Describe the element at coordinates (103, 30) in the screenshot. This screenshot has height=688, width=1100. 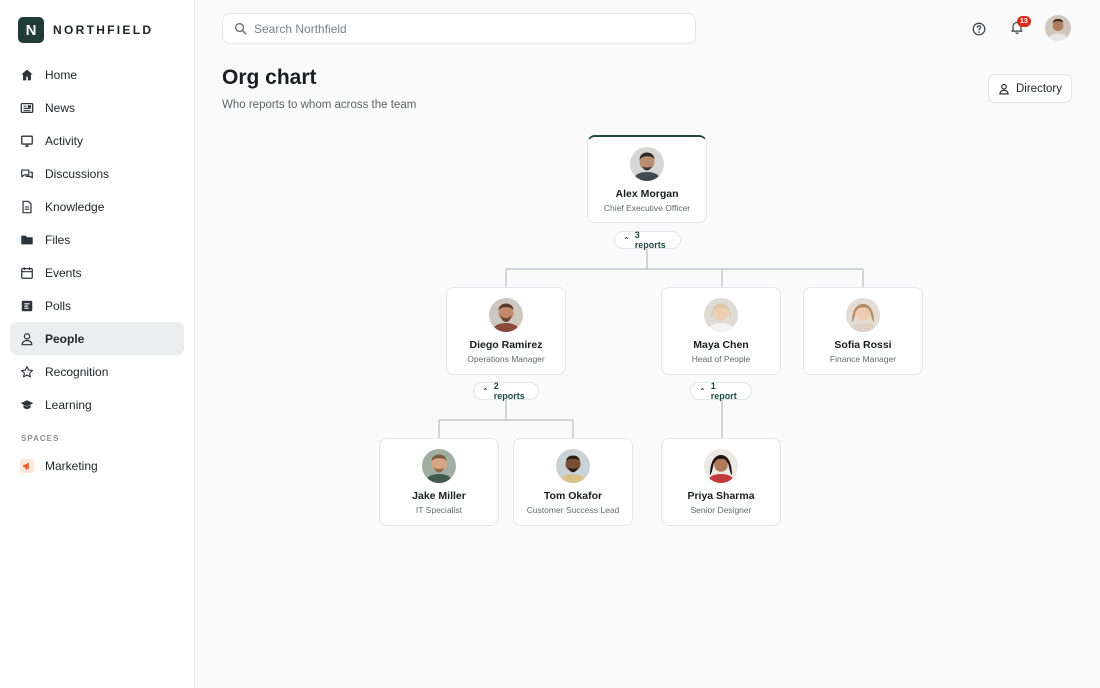
I see `brand-name: NORTHFIELD` at that location.